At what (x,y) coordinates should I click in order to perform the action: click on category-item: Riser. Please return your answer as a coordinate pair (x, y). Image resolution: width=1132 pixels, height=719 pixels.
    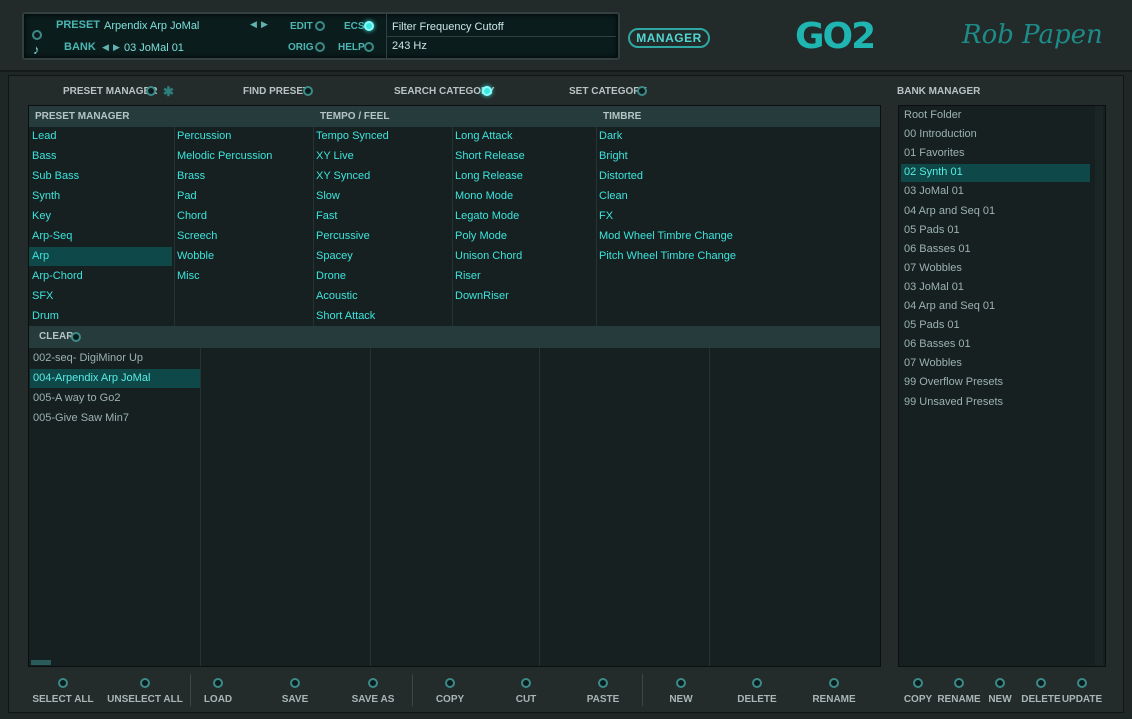
    Looking at the image, I should click on (468, 276).